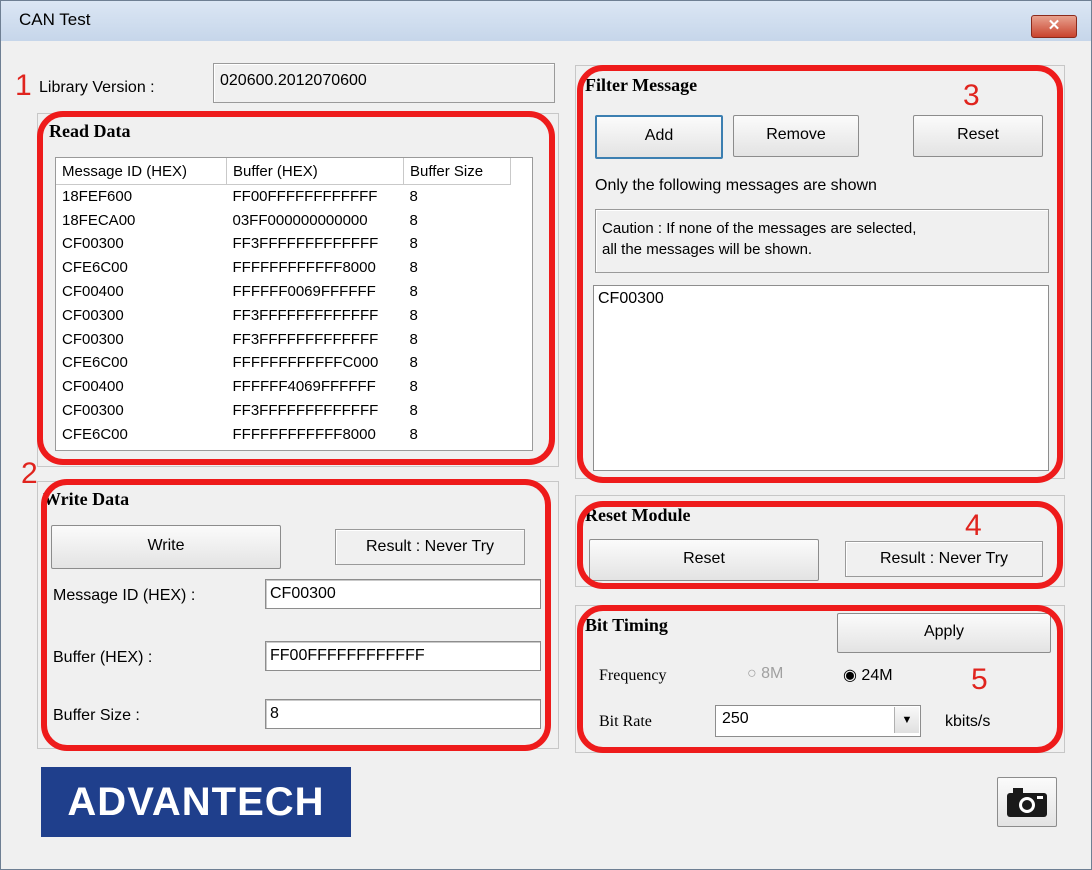 This screenshot has height=870, width=1092. I want to click on camera-icon, so click(1027, 802).